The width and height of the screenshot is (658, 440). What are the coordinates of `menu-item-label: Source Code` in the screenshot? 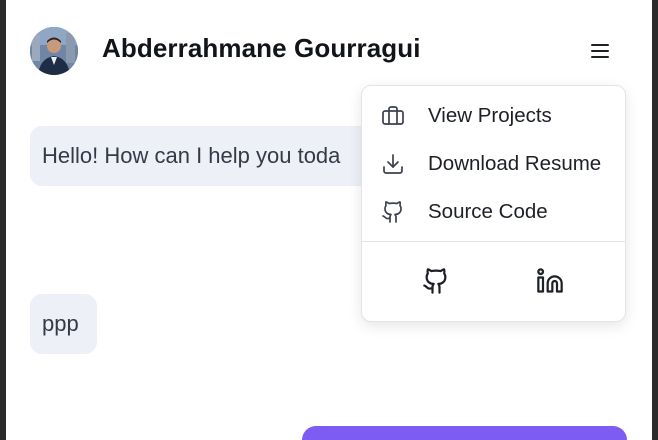 It's located at (488, 211).